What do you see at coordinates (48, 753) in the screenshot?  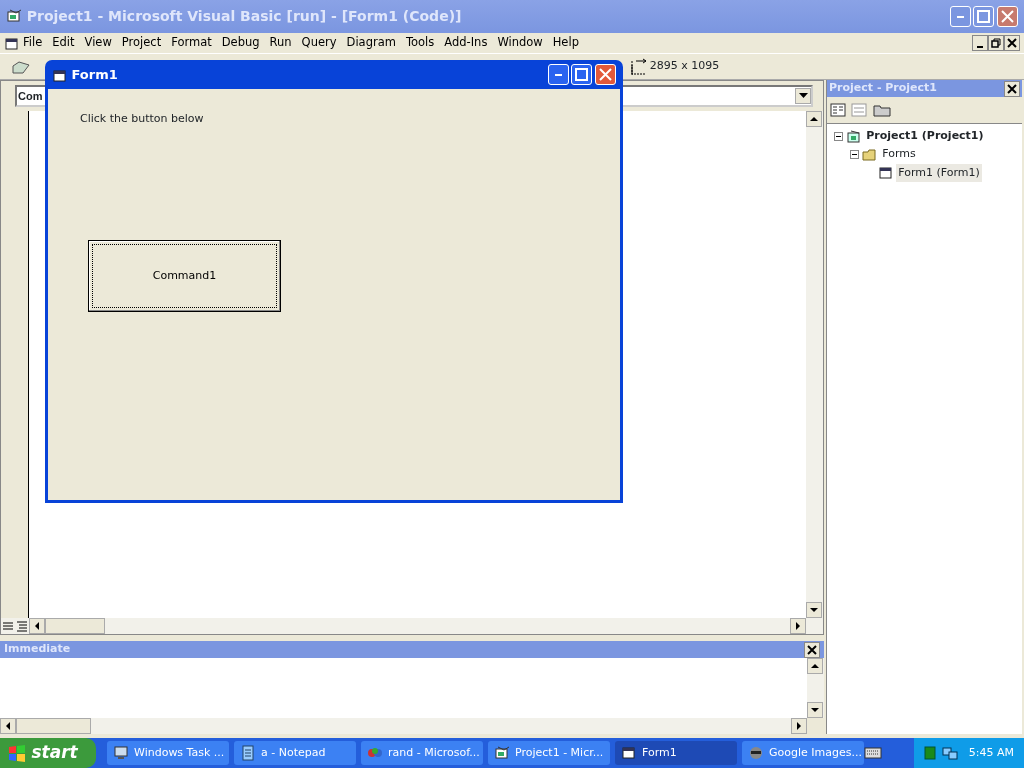 I see `start-button: start` at bounding box center [48, 753].